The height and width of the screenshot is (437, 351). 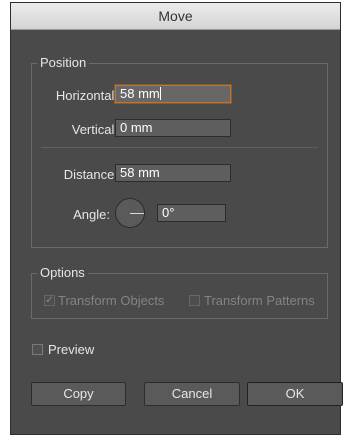 What do you see at coordinates (259, 300) in the screenshot?
I see `transform-patterns-label: Transform Patterns` at bounding box center [259, 300].